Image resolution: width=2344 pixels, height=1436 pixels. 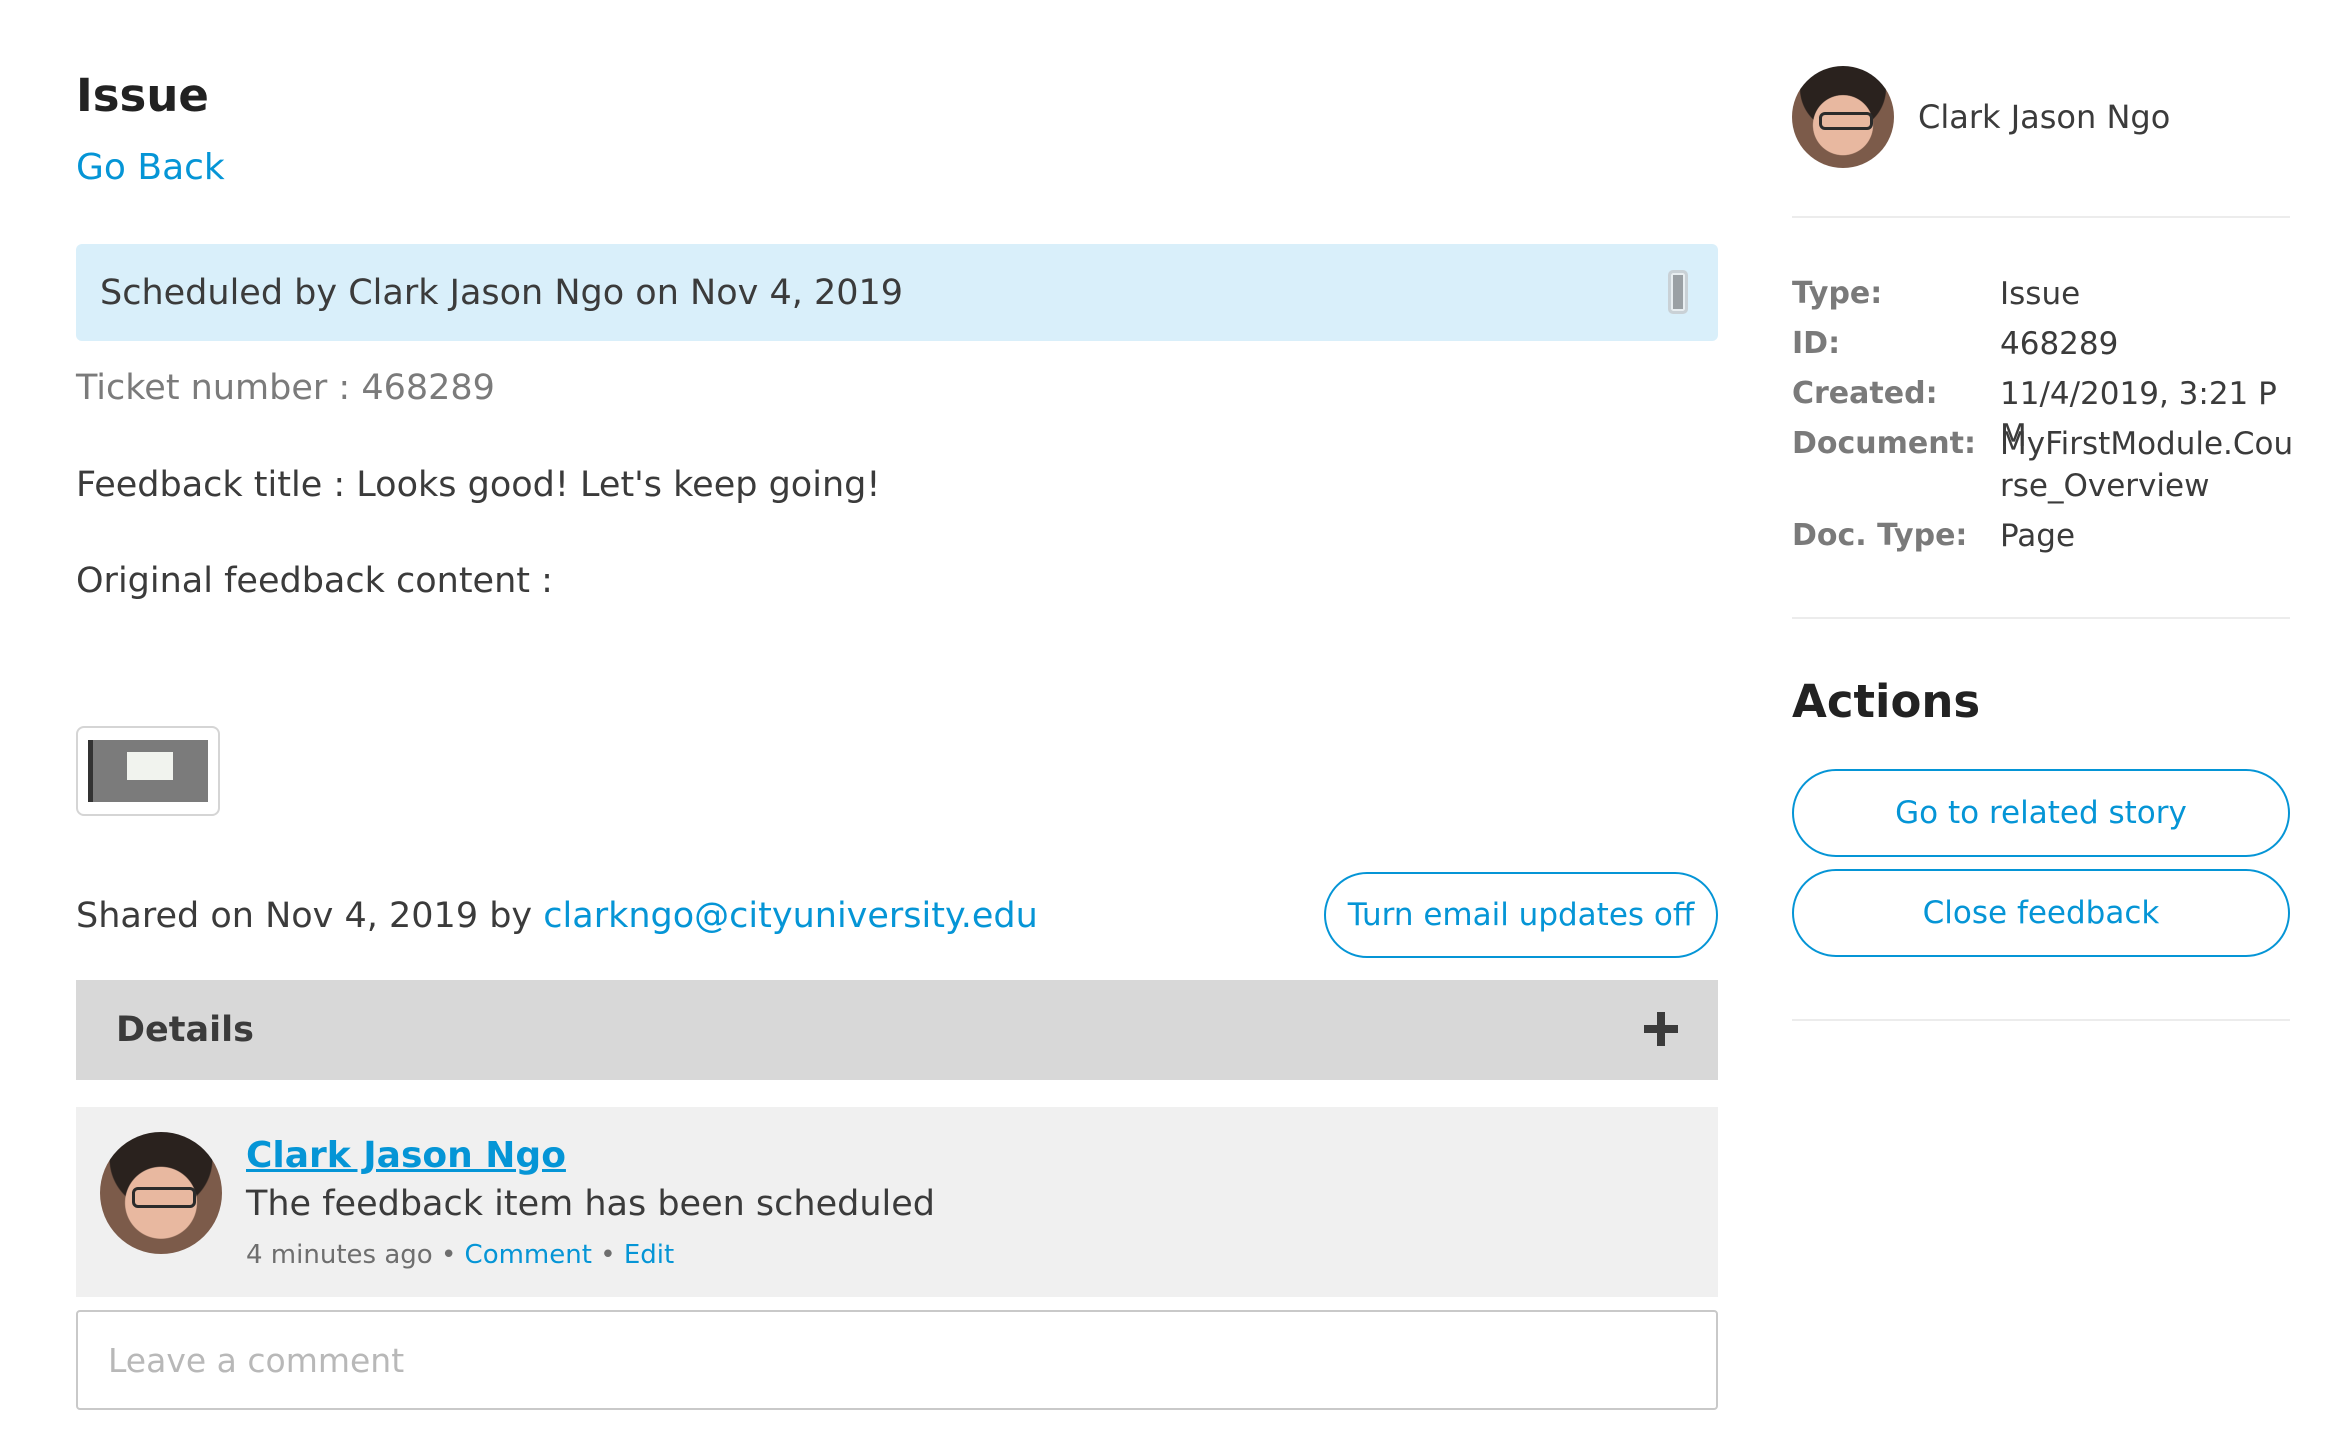 I want to click on meta-key: ID:, so click(x=1816, y=343).